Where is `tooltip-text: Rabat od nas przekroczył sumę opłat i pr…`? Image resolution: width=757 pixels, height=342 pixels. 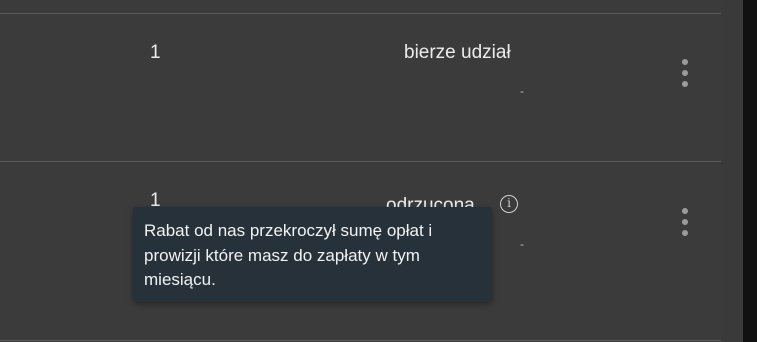 tooltip-text: Rabat od nas przekroczył sumę opłat i pr… is located at coordinates (288, 255).